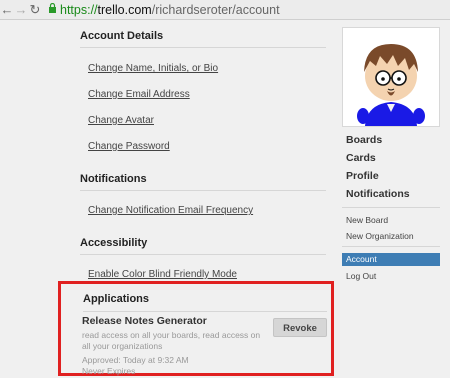 This screenshot has height=378, width=450. I want to click on app-name: Release Notes Generator, so click(144, 321).